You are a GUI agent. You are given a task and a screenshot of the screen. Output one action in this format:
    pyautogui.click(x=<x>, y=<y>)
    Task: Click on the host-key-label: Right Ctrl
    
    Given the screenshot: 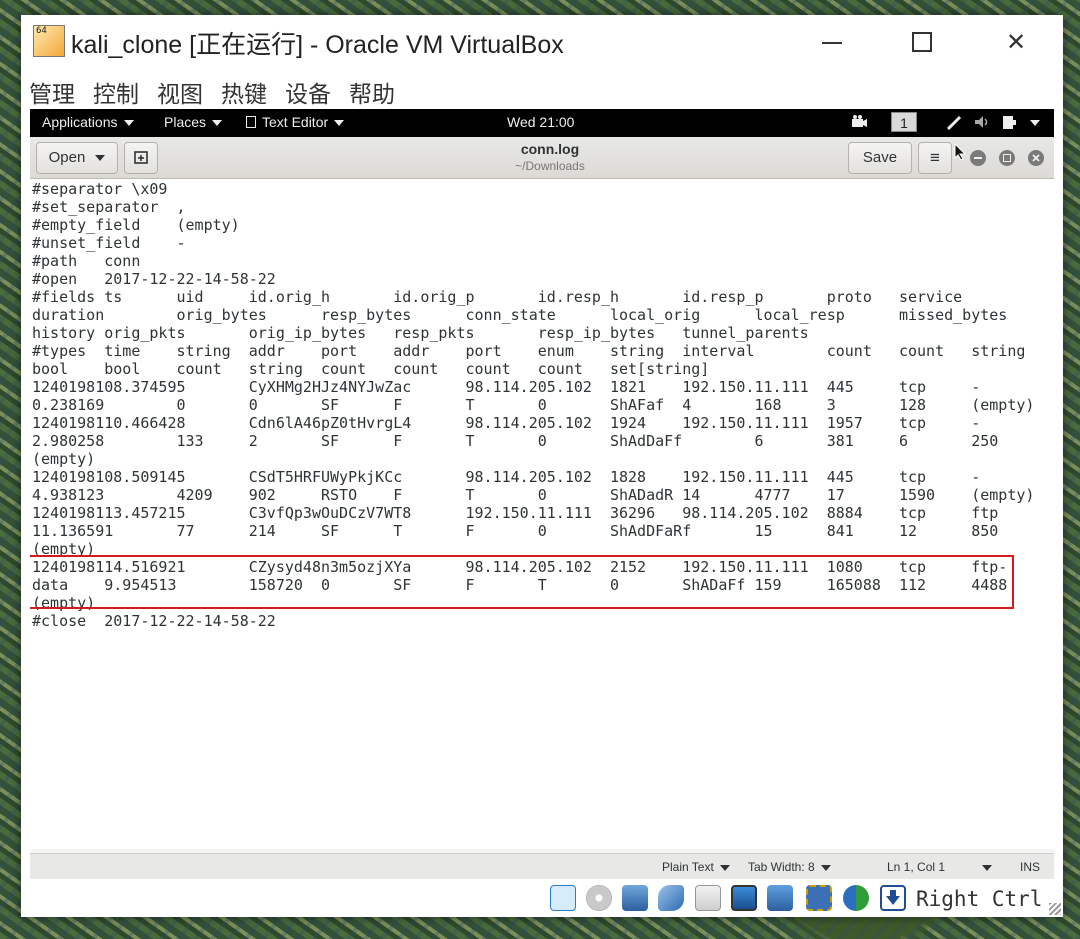 What is the action you would take?
    pyautogui.click(x=979, y=899)
    